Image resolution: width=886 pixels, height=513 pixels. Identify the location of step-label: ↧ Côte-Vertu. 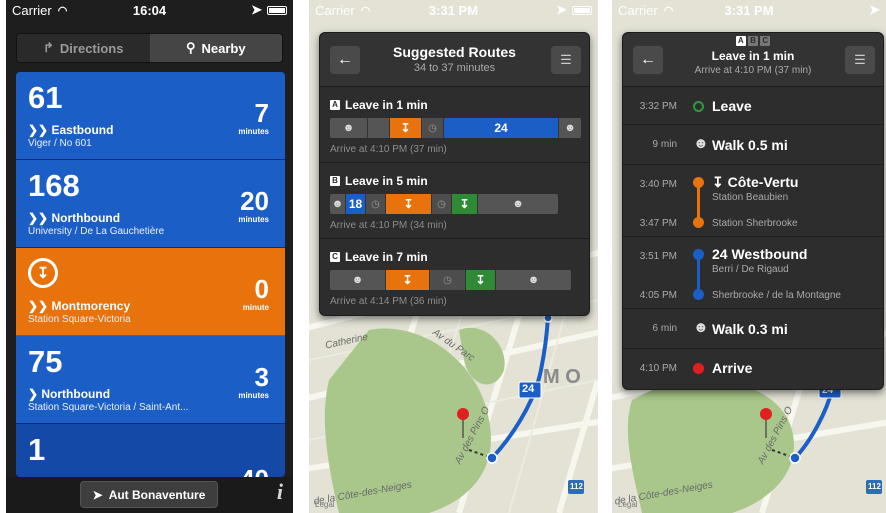
(755, 182).